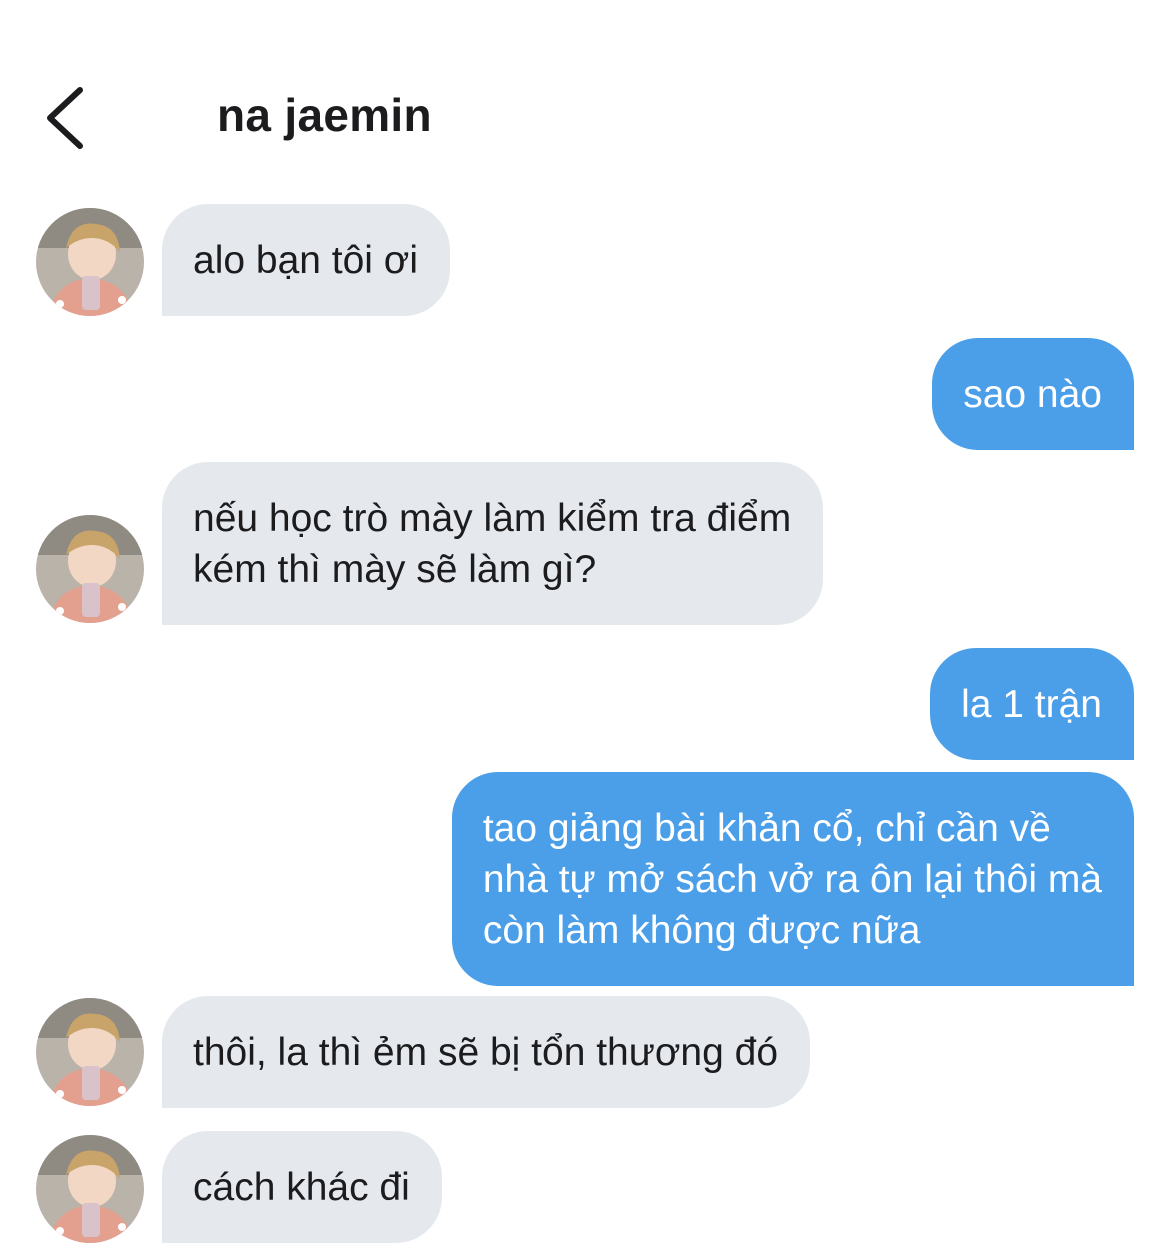 The image size is (1169, 1257). Describe the element at coordinates (1032, 704) in the screenshot. I see `outgoing-message: la 1 trận` at that location.